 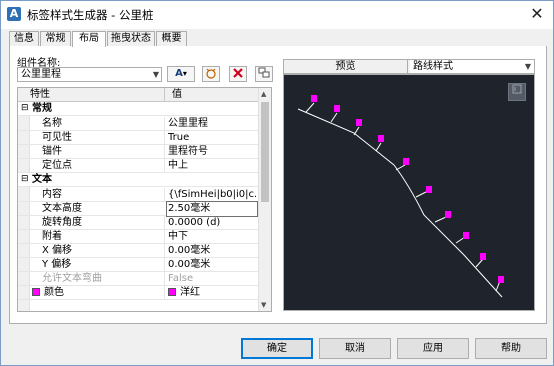 I want to click on tab-info: 信息, so click(x=24, y=38).